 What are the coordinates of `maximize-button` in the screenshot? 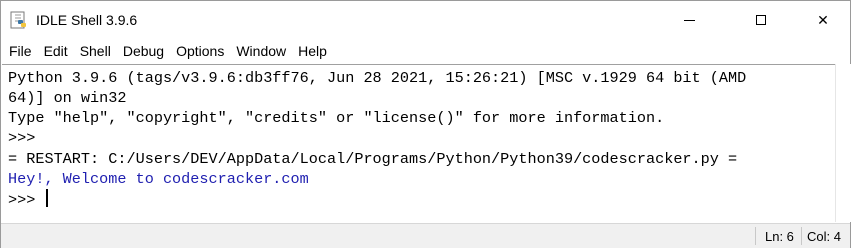 It's located at (761, 20).